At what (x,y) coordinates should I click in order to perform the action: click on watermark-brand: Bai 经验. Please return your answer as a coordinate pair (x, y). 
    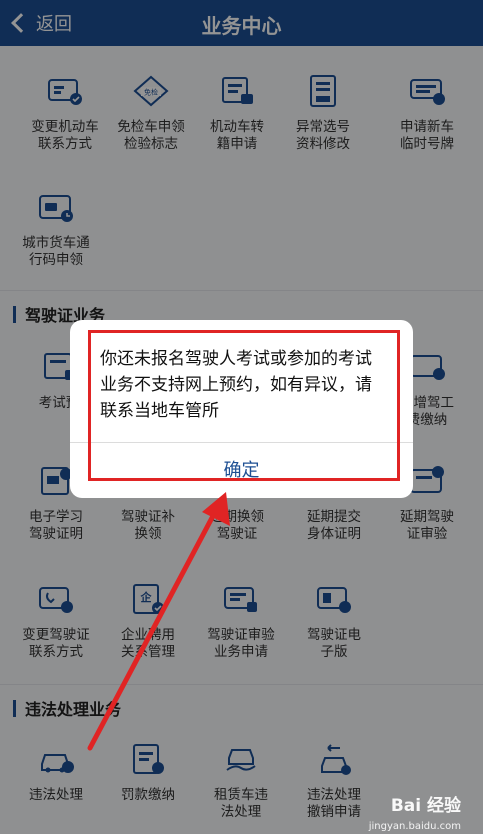
    Looking at the image, I should click on (425, 806).